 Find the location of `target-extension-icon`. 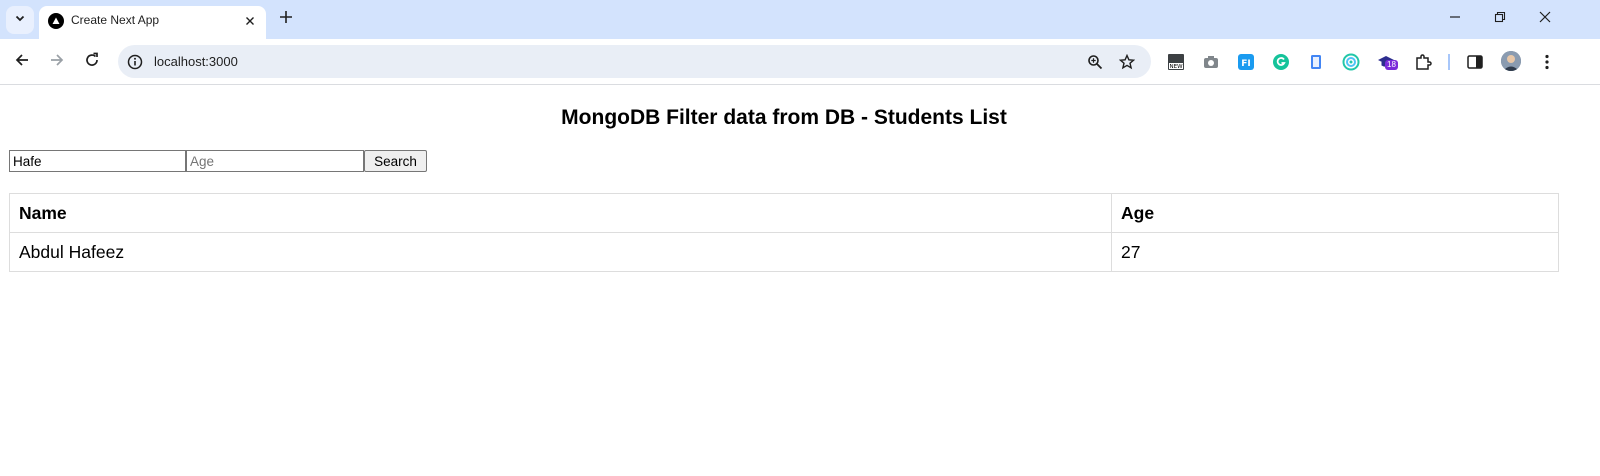

target-extension-icon is located at coordinates (1351, 62).